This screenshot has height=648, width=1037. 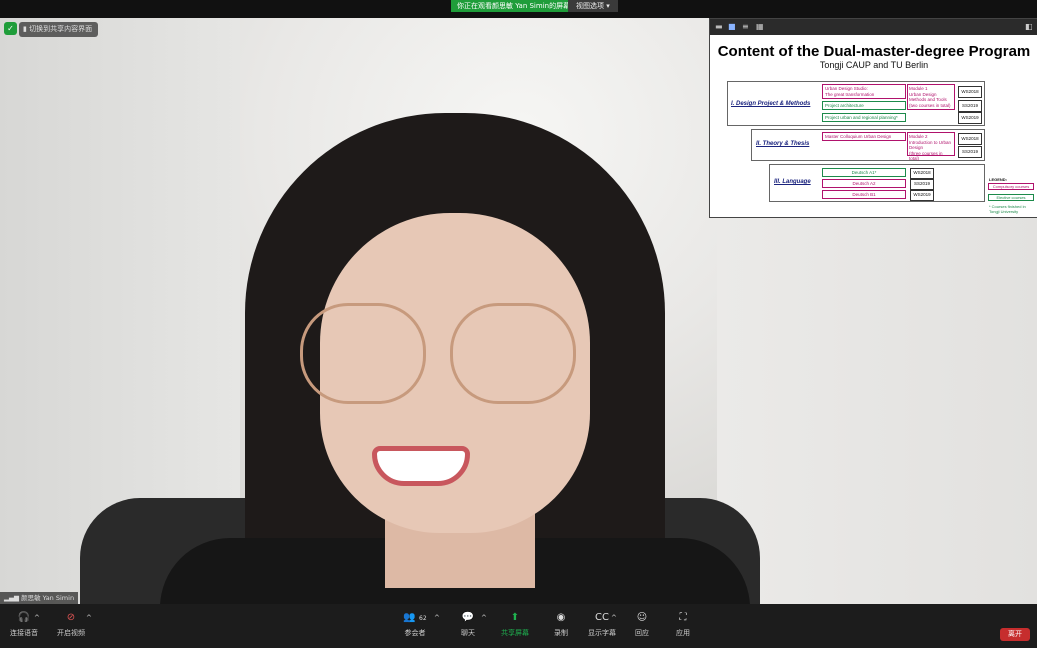 What do you see at coordinates (39, 598) in the screenshot?
I see `participant-name-label: ▂▄▆ 颜思敏 Yan Simin` at bounding box center [39, 598].